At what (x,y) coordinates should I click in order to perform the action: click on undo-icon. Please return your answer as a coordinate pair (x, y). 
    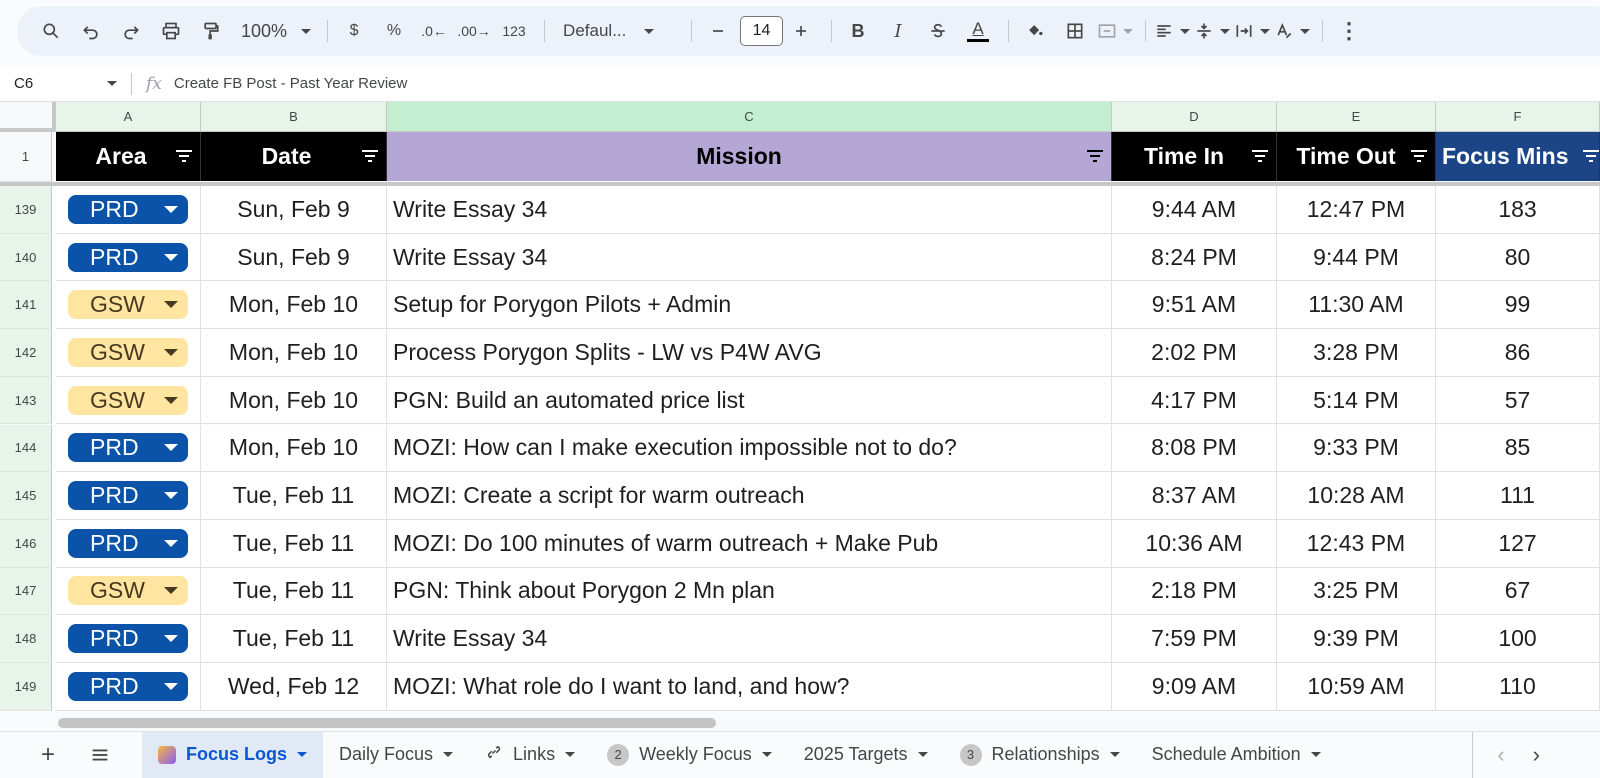
    Looking at the image, I should click on (91, 31).